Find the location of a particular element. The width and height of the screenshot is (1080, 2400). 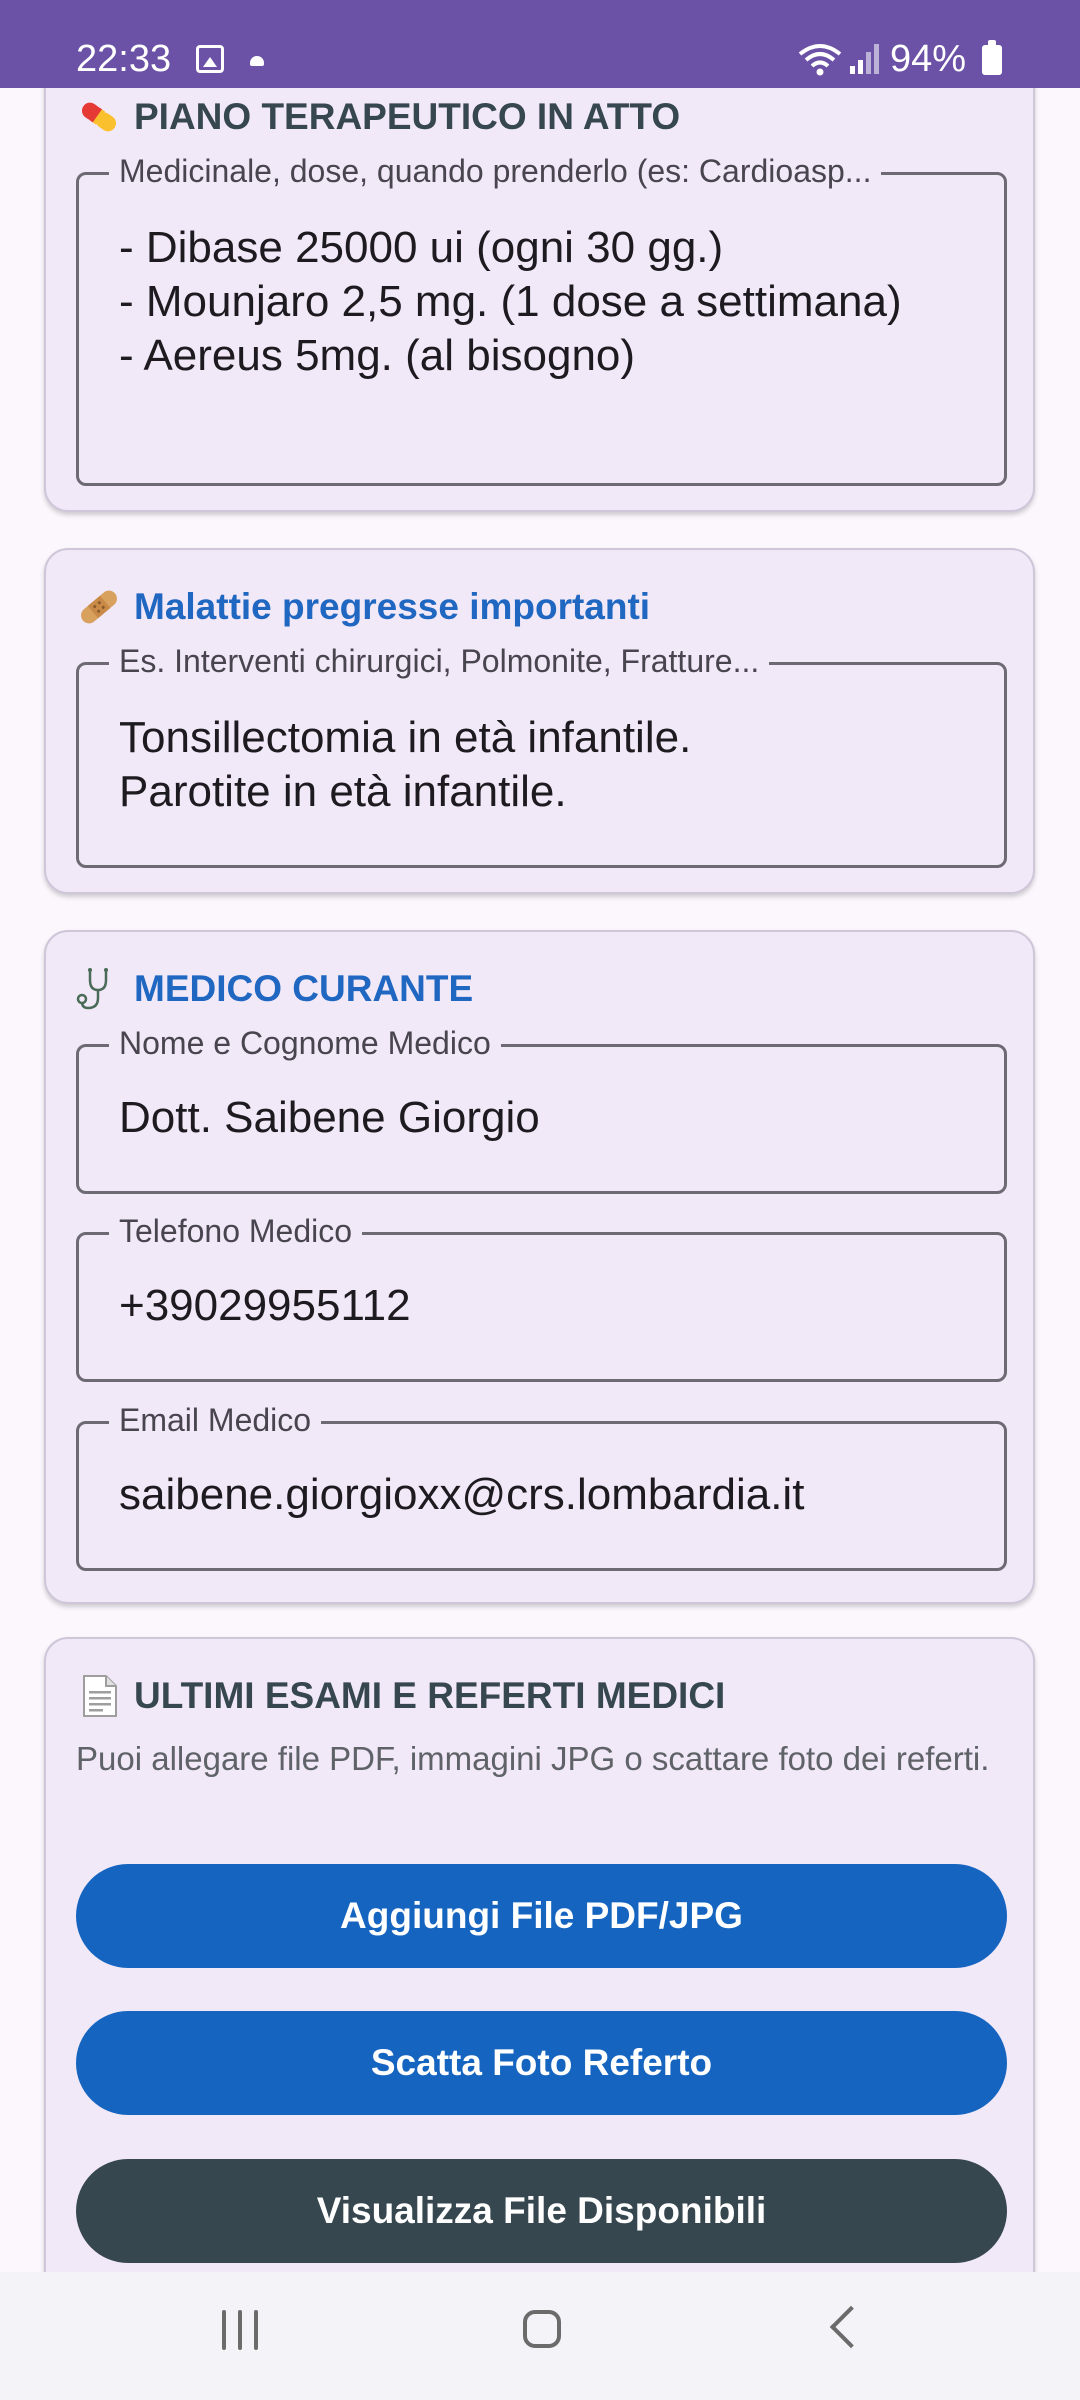

doctor-title-text: MEDICO CURANTE is located at coordinates (304, 988).